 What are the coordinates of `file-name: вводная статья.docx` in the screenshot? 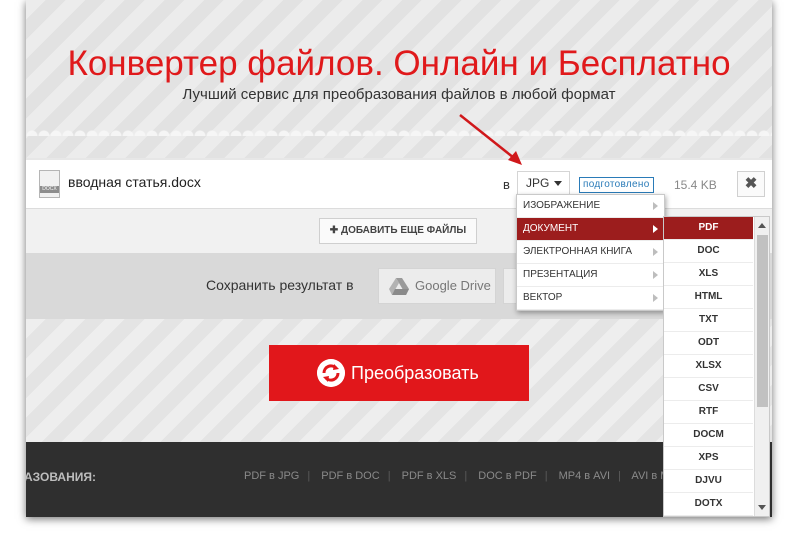 It's located at (134, 182).